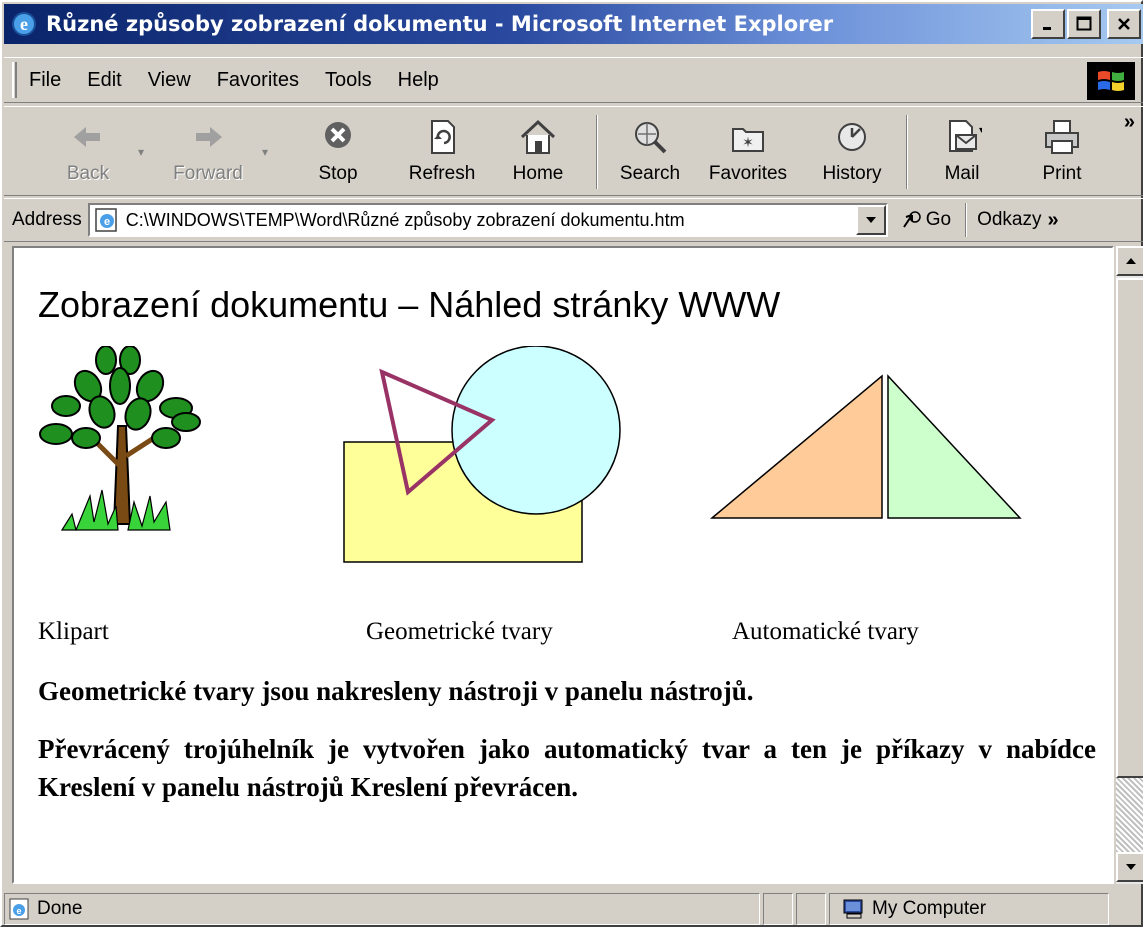  What do you see at coordinates (748, 173) in the screenshot?
I see `favorites-label: Favorites` at bounding box center [748, 173].